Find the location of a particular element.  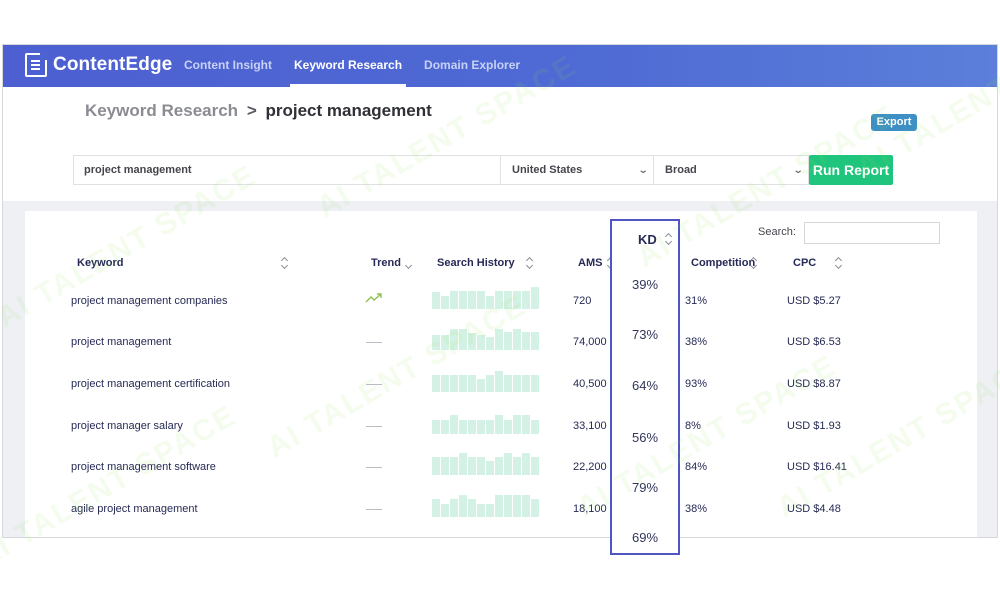

table-row: project manager salary 33,100 8% USD $1.93 is located at coordinates (501, 432).